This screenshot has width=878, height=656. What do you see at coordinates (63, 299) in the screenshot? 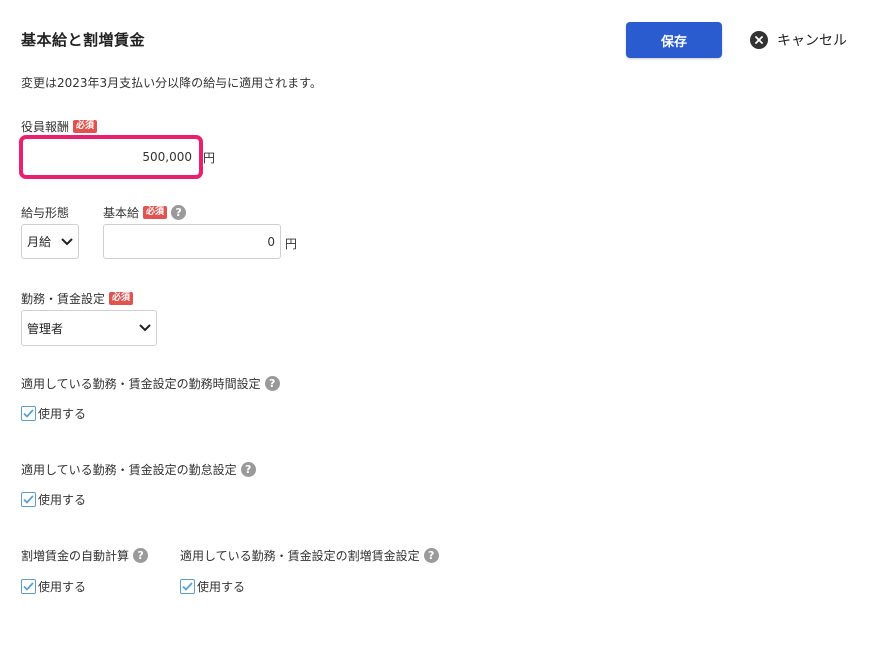
I see `work-setting-label: 勤務・賃金設定` at bounding box center [63, 299].